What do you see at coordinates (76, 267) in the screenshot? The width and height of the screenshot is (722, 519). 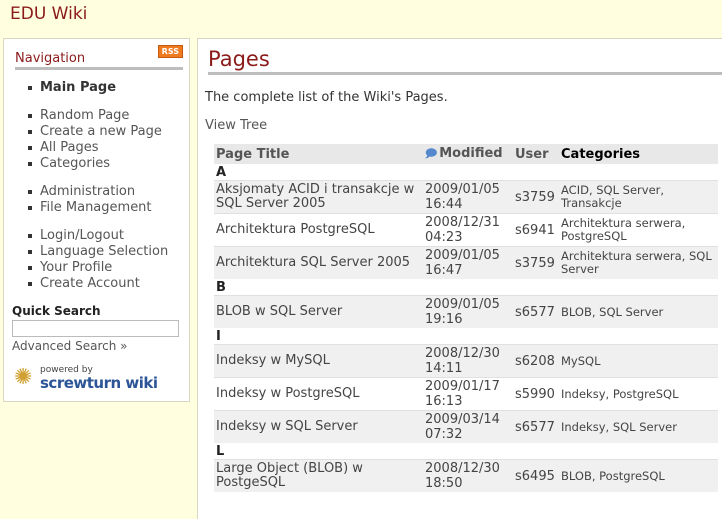 I see `nav-link-your-profile: Your Profile` at bounding box center [76, 267].